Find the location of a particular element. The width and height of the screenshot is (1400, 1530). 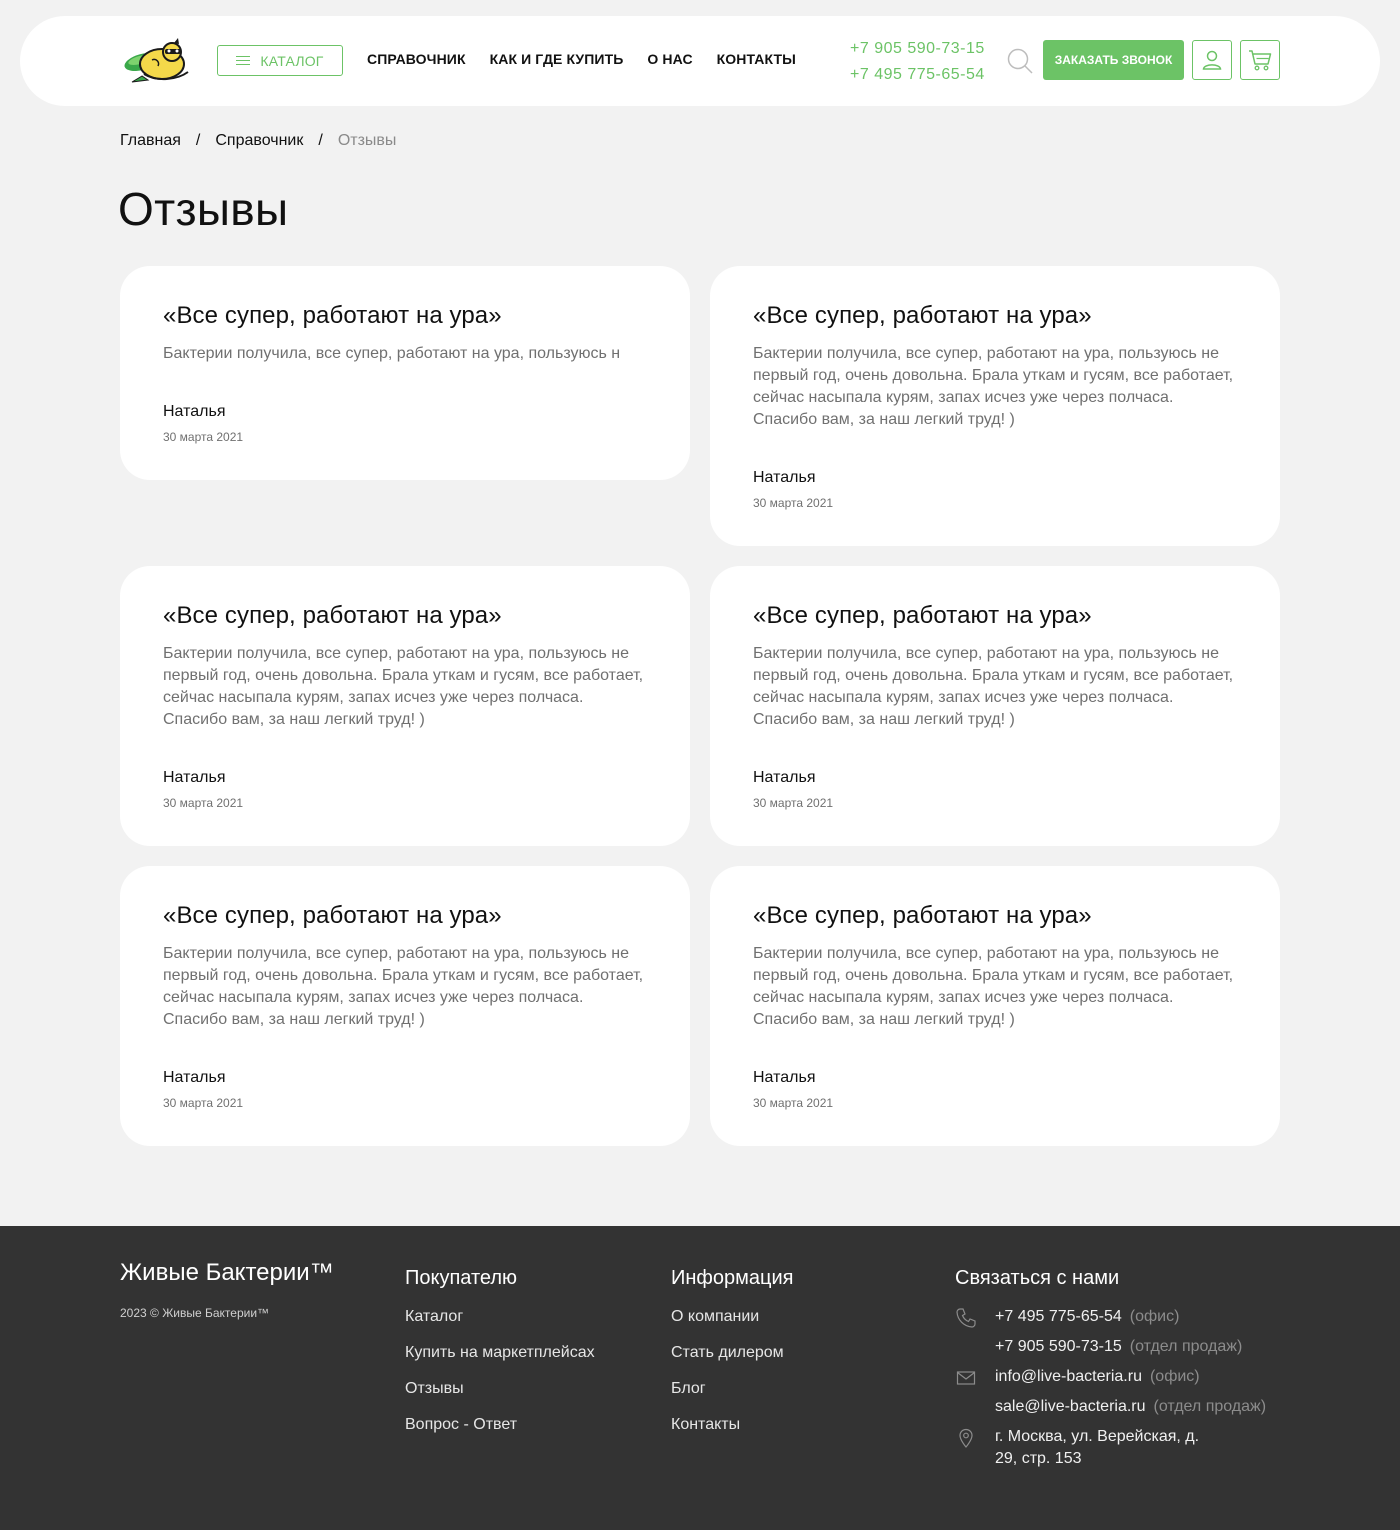

header-phones: +7 905 590-73-15 +7 495 775-65-54 is located at coordinates (917, 62).